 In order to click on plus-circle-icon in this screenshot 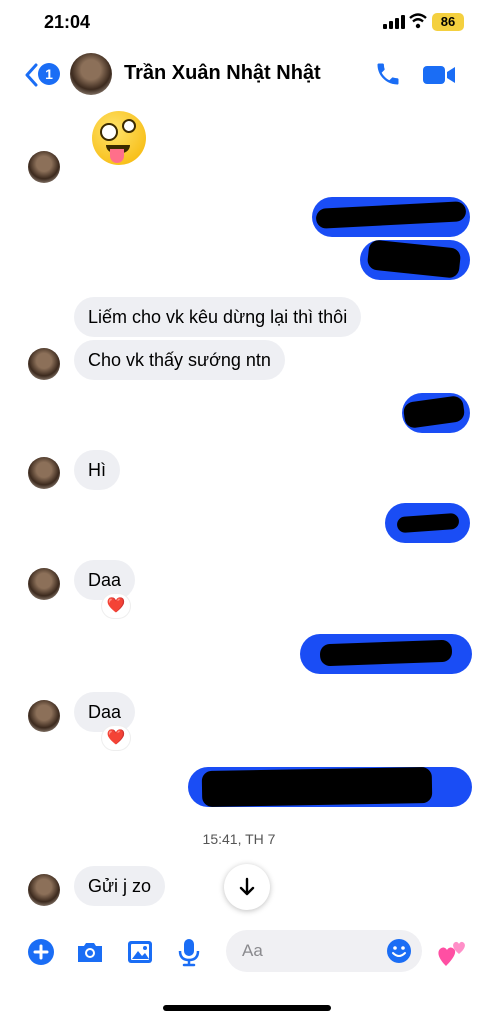, I will do `click(41, 952)`.